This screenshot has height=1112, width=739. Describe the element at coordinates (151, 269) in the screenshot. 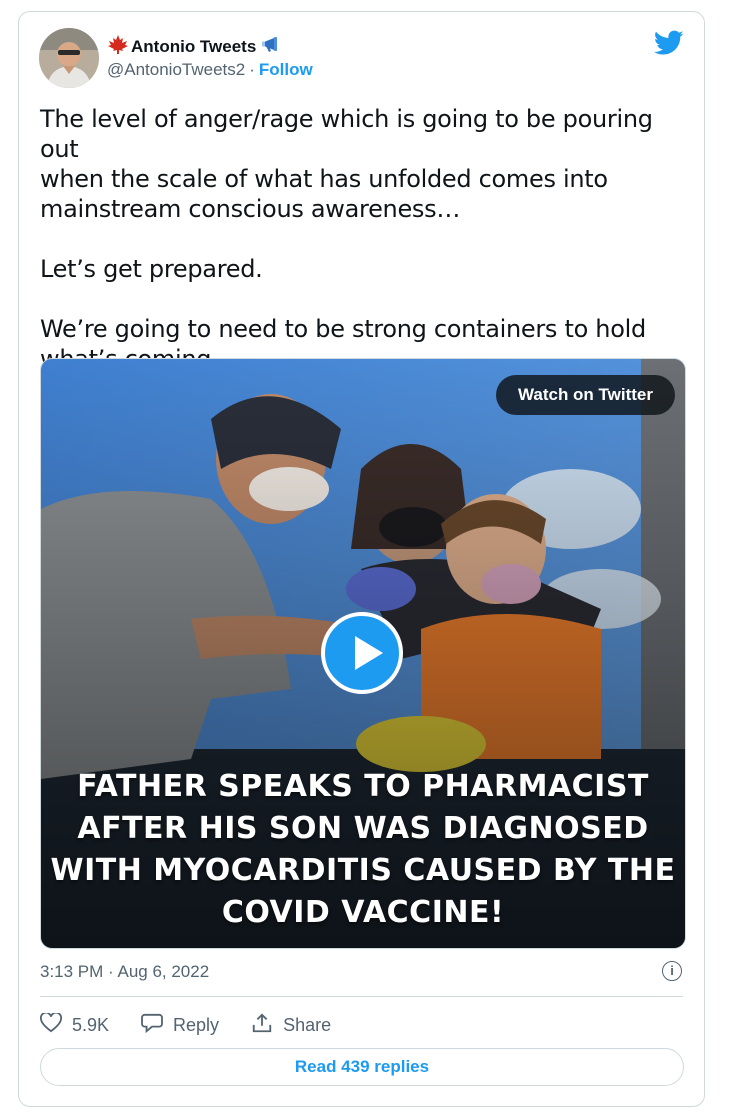

I see `tweet-paragraph: Let’s get prepared.` at that location.